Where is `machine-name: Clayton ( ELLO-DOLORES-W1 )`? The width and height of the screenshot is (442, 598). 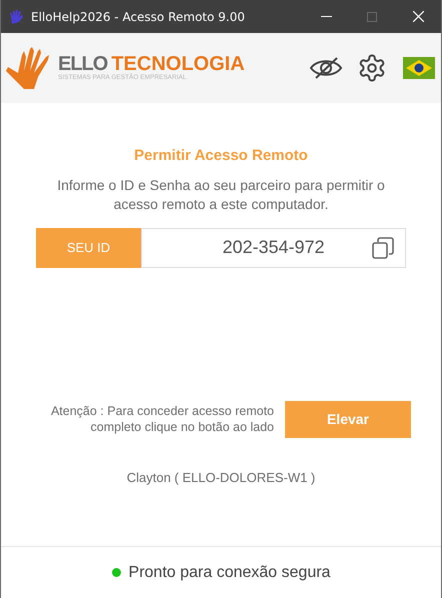 machine-name: Clayton ( ELLO-DOLORES-W1 ) is located at coordinates (221, 477).